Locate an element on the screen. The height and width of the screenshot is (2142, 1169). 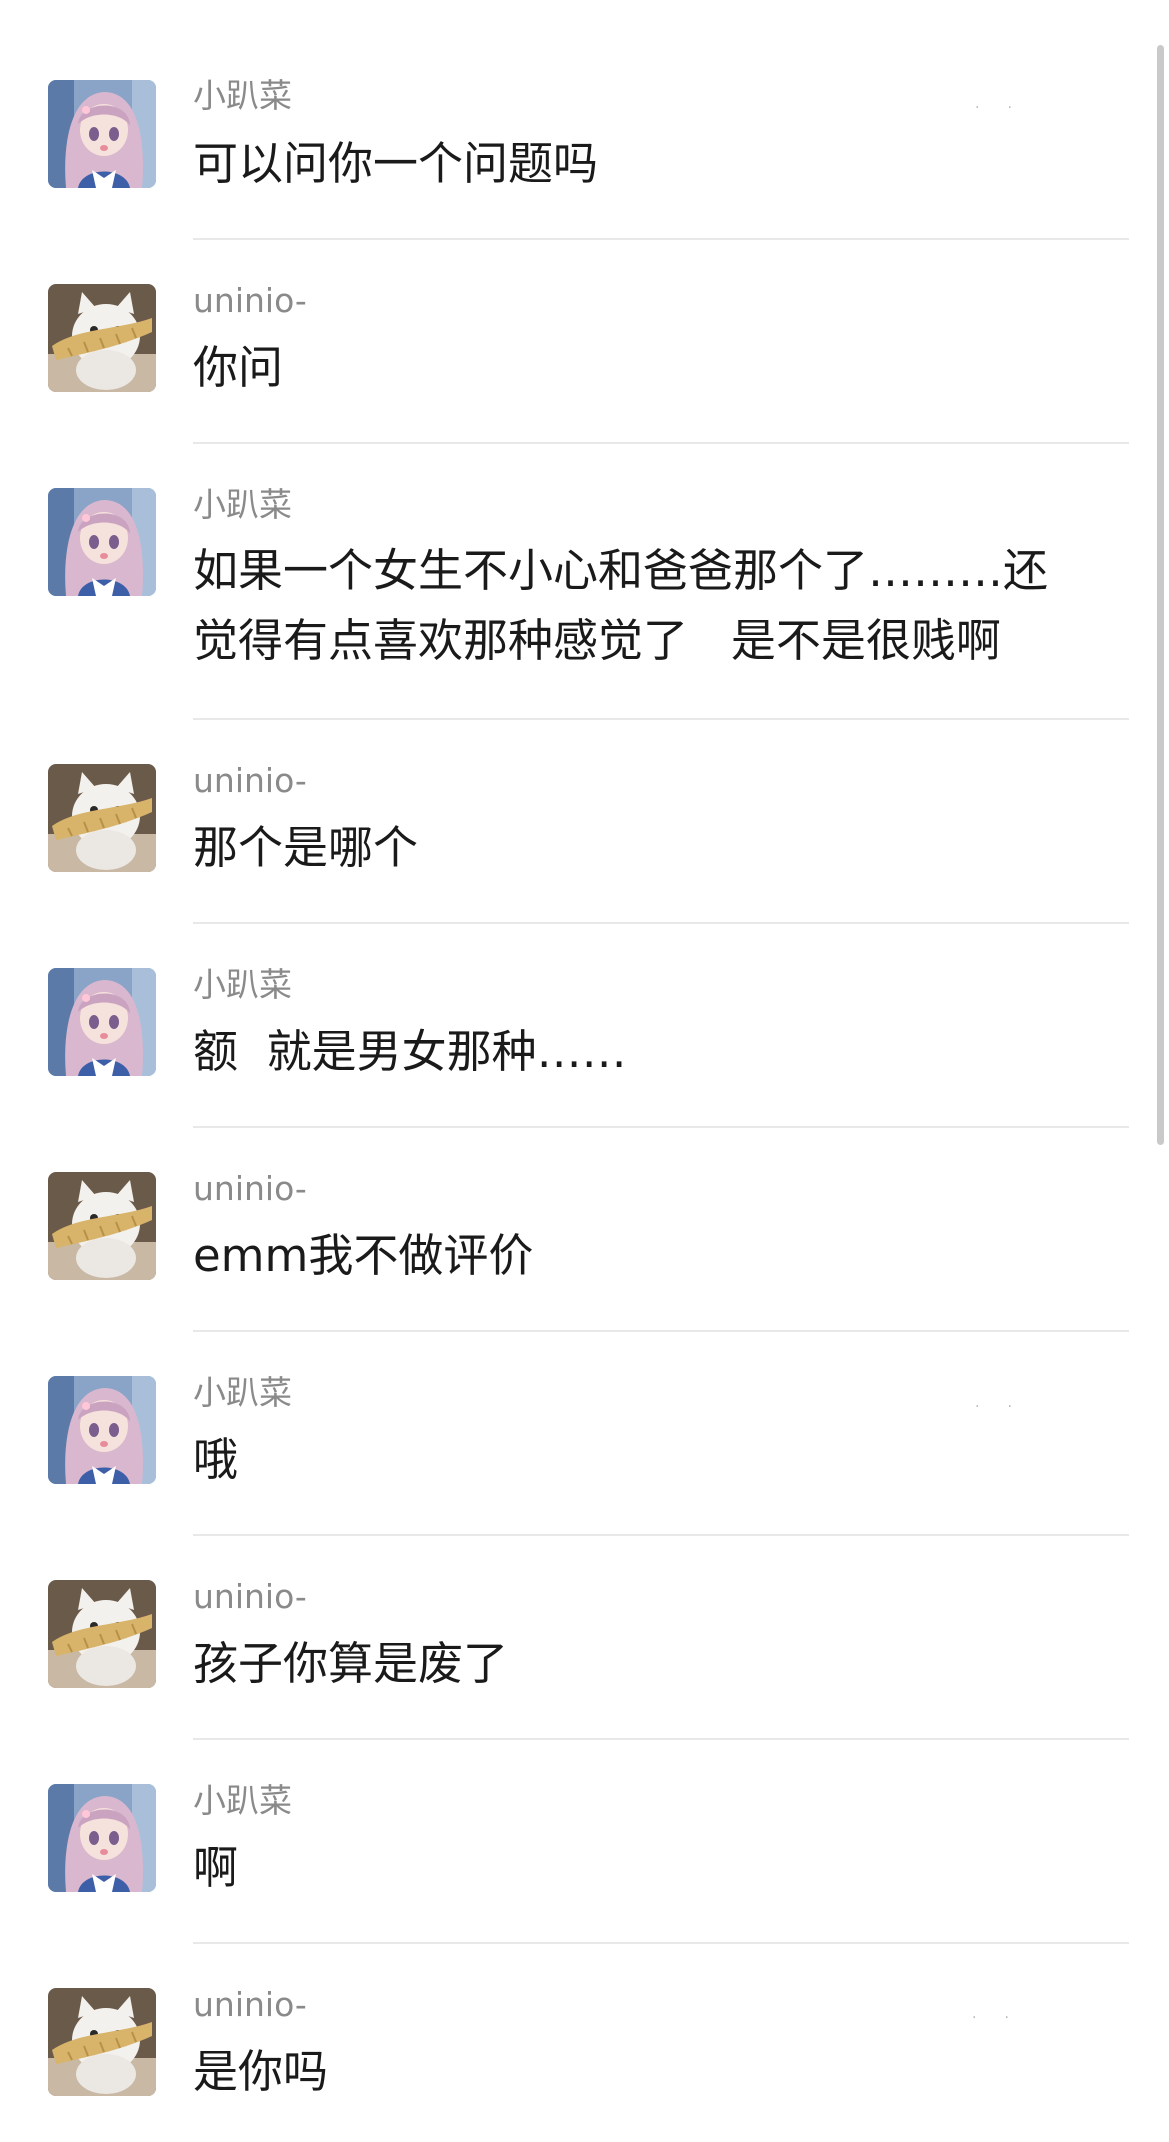
message-text: 是你吗 is located at coordinates (261, 2071).